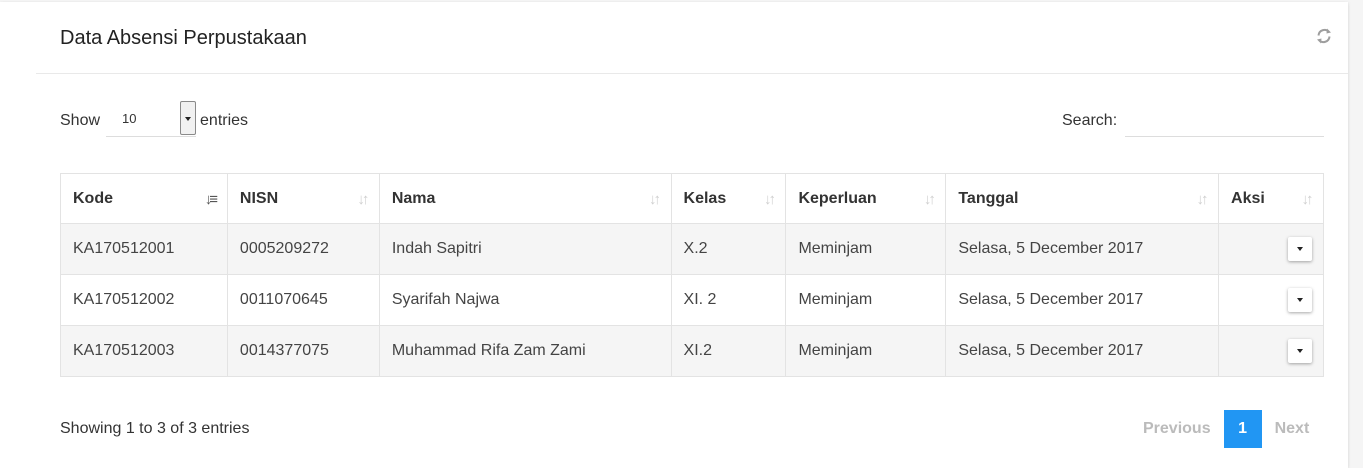 The width and height of the screenshot is (1363, 468). What do you see at coordinates (303, 351) in the screenshot?
I see `cell-nisn: 0014377075` at bounding box center [303, 351].